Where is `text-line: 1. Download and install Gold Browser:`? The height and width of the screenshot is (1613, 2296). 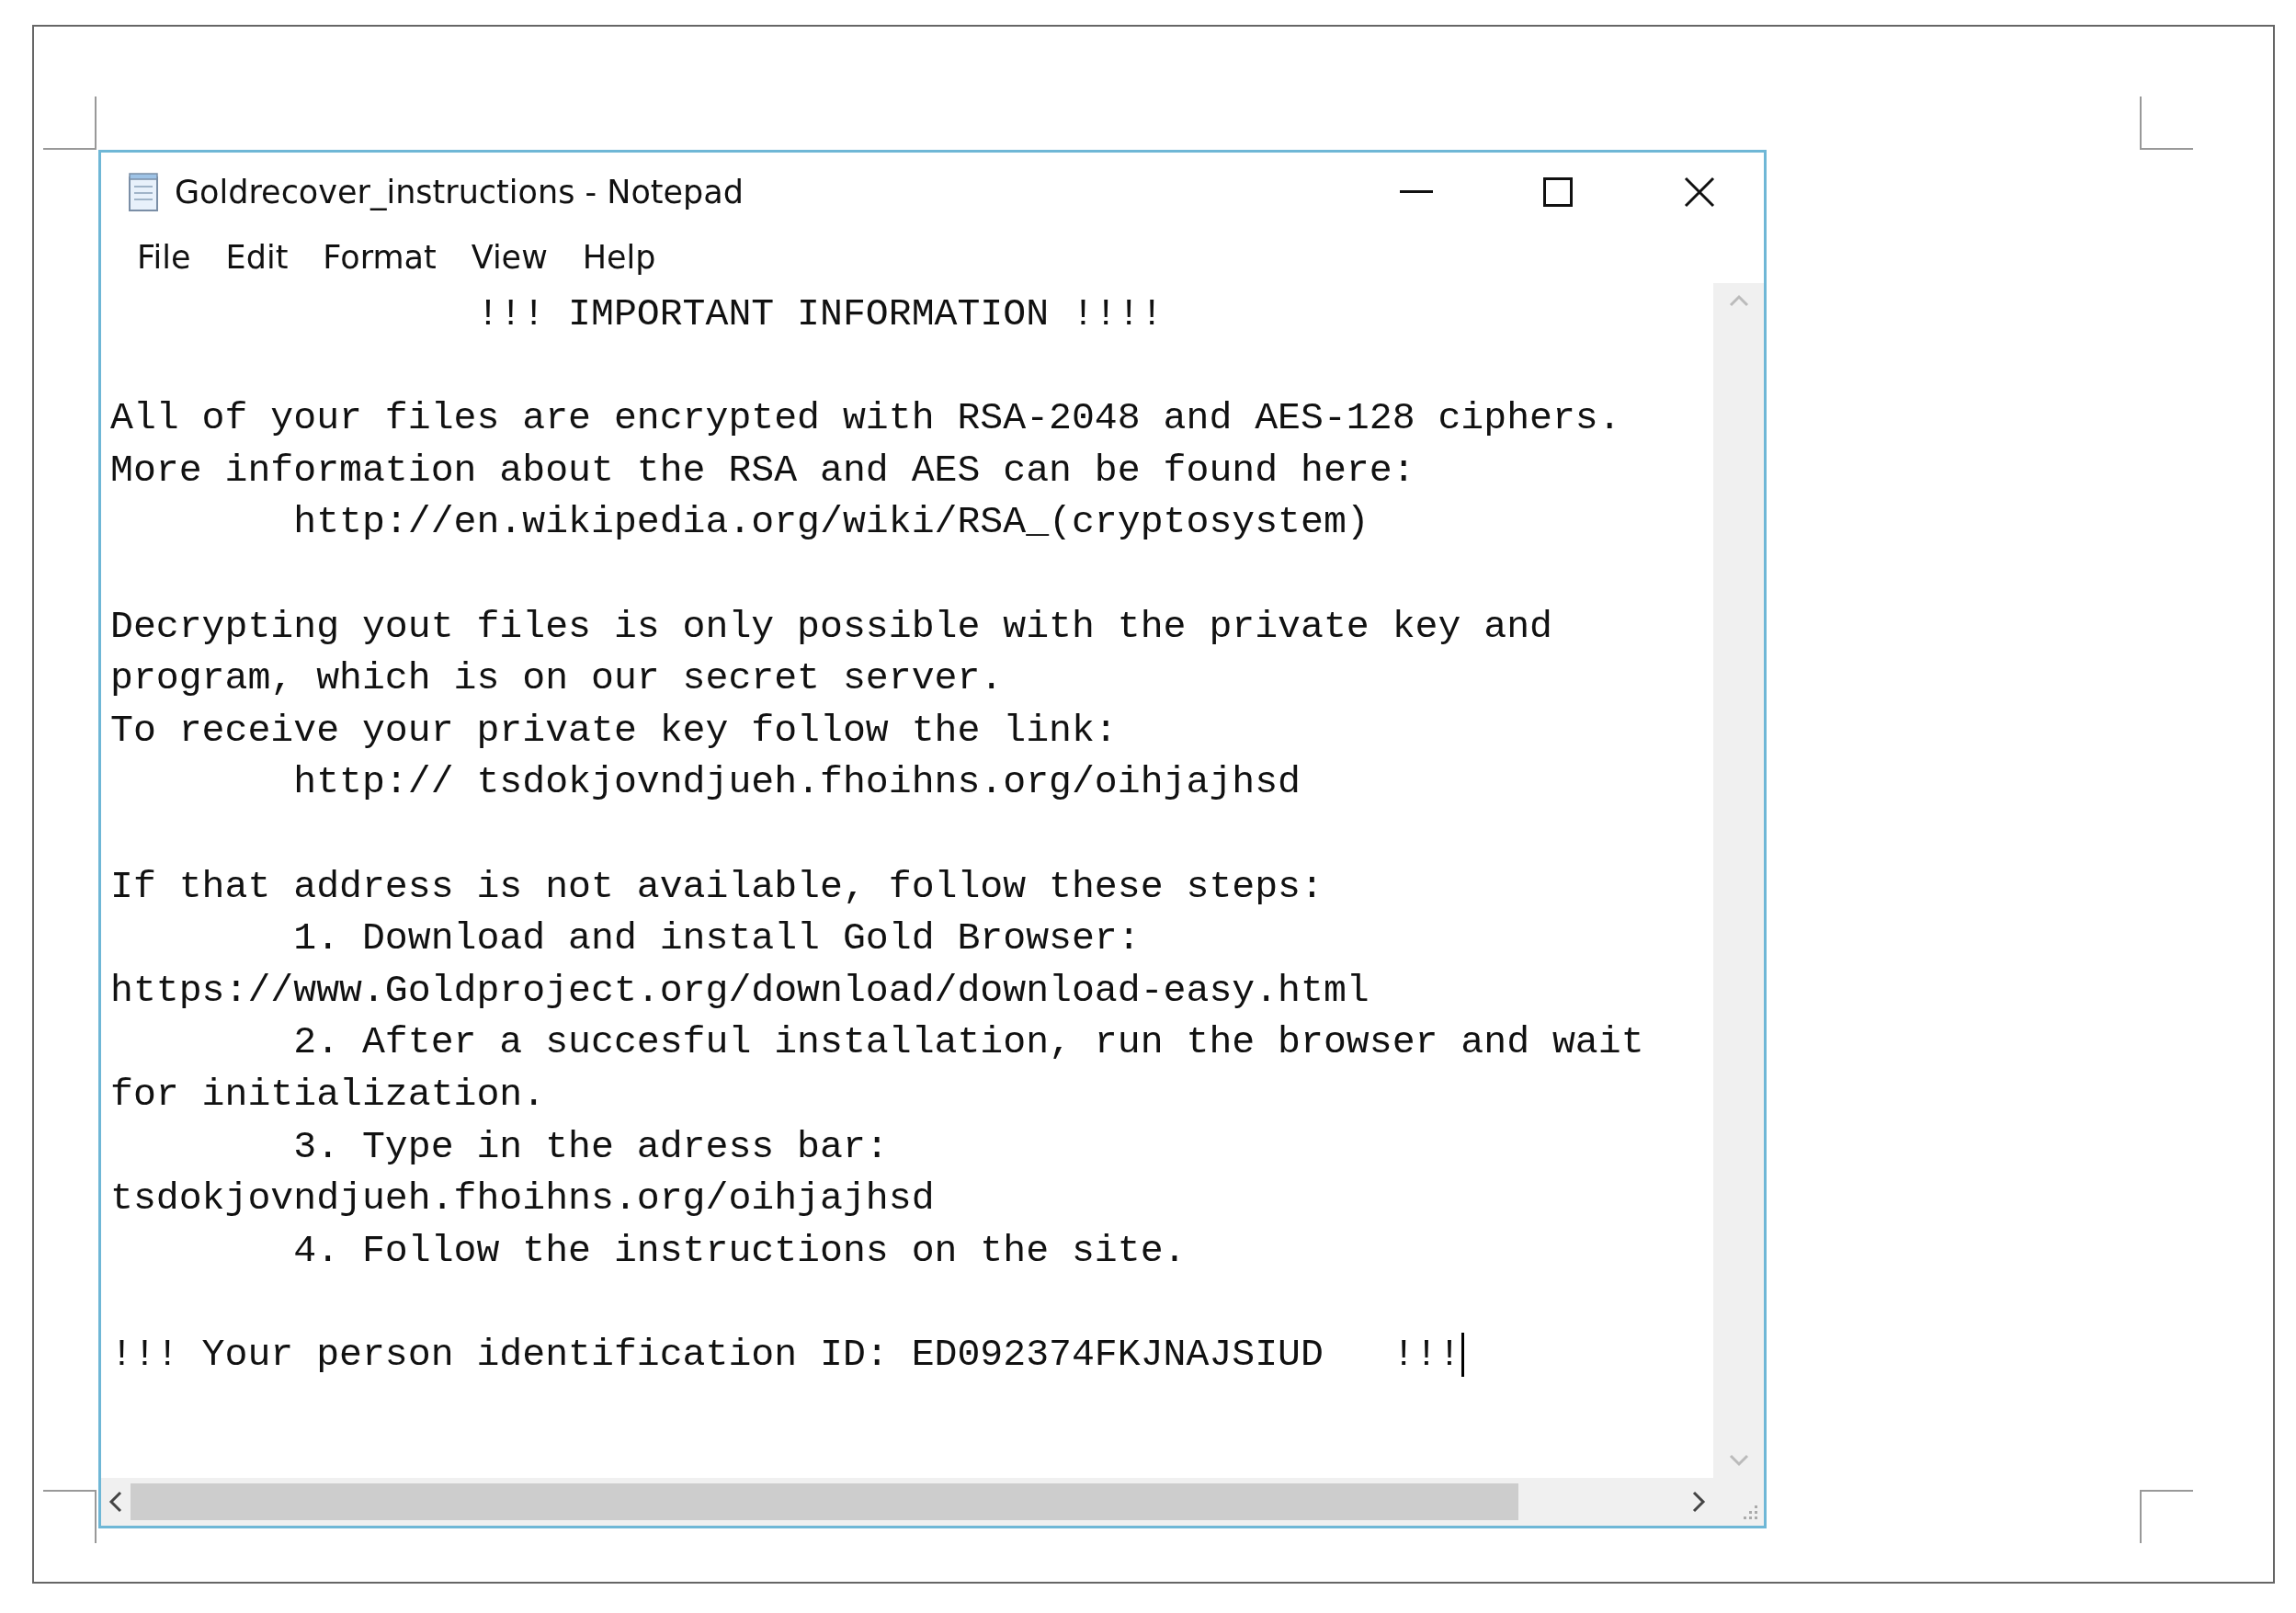 text-line: 1. Download and install Gold Browser: is located at coordinates (717, 938).